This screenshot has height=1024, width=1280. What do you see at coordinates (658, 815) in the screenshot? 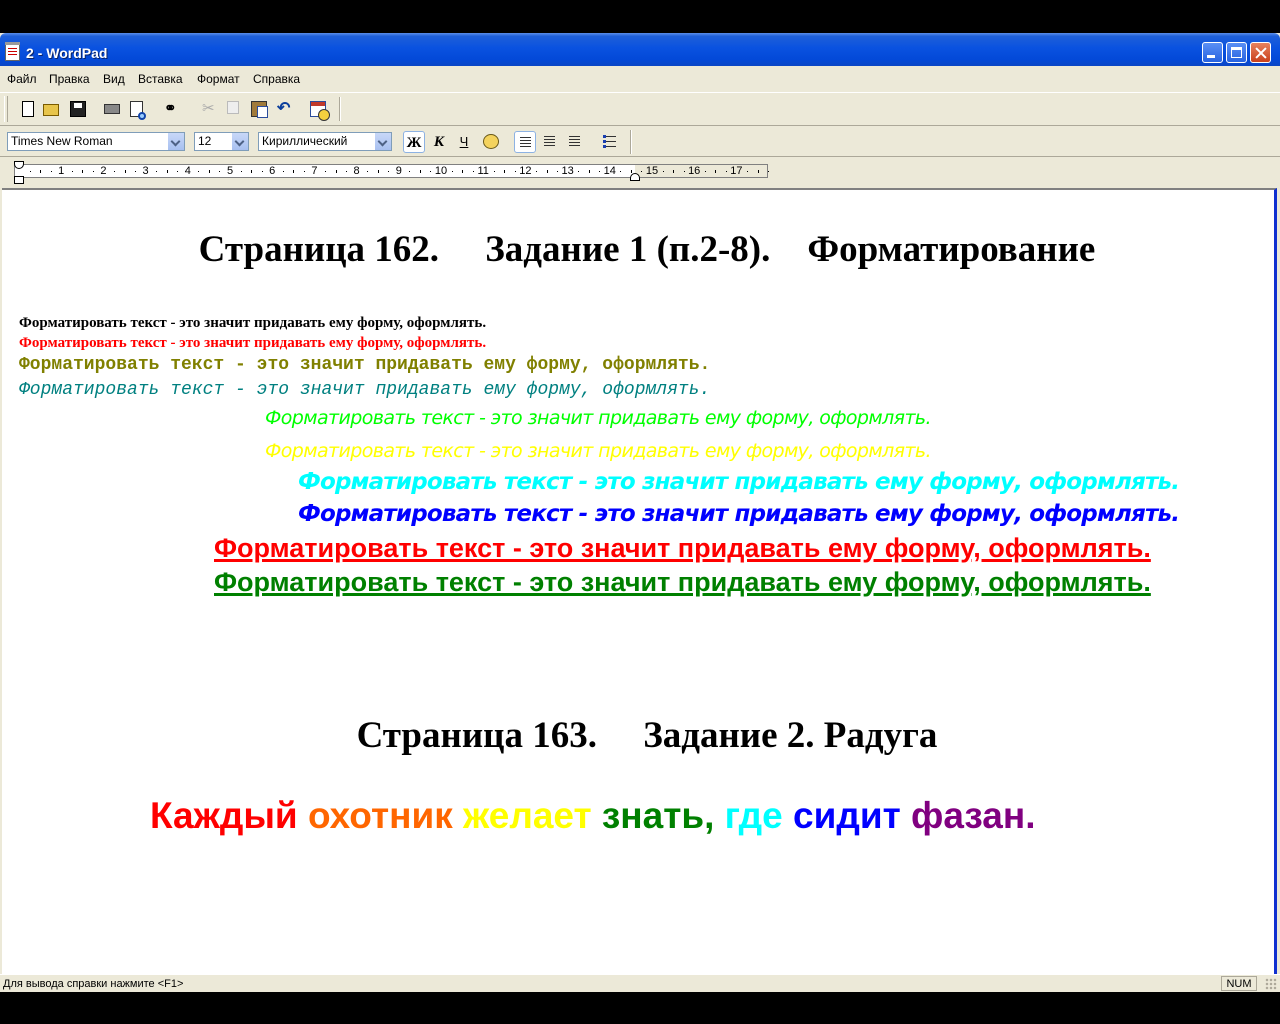
I see `rainbow-word-green: знать,` at bounding box center [658, 815].